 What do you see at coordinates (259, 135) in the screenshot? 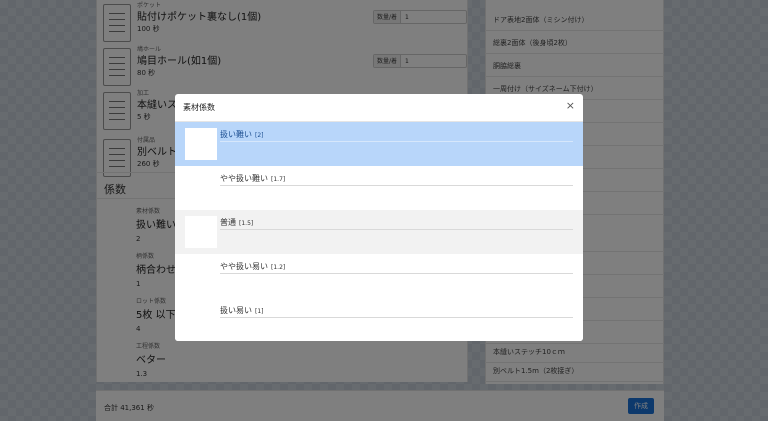
I see `option-factor: [2]` at bounding box center [259, 135].